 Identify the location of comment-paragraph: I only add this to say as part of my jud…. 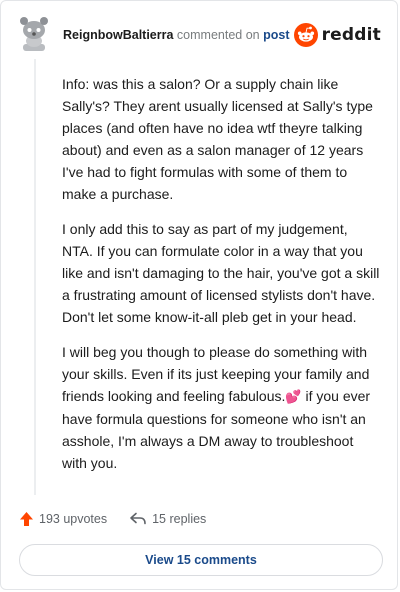
(221, 273).